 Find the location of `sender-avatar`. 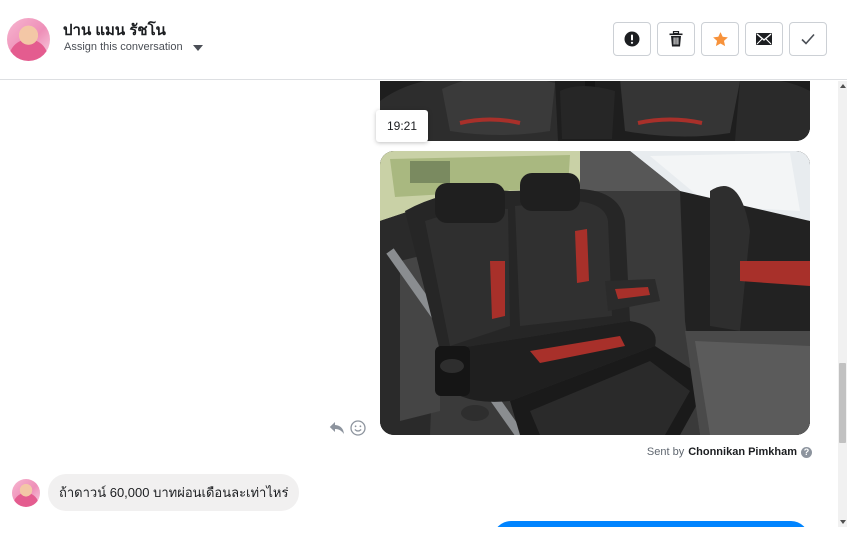

sender-avatar is located at coordinates (26, 492).